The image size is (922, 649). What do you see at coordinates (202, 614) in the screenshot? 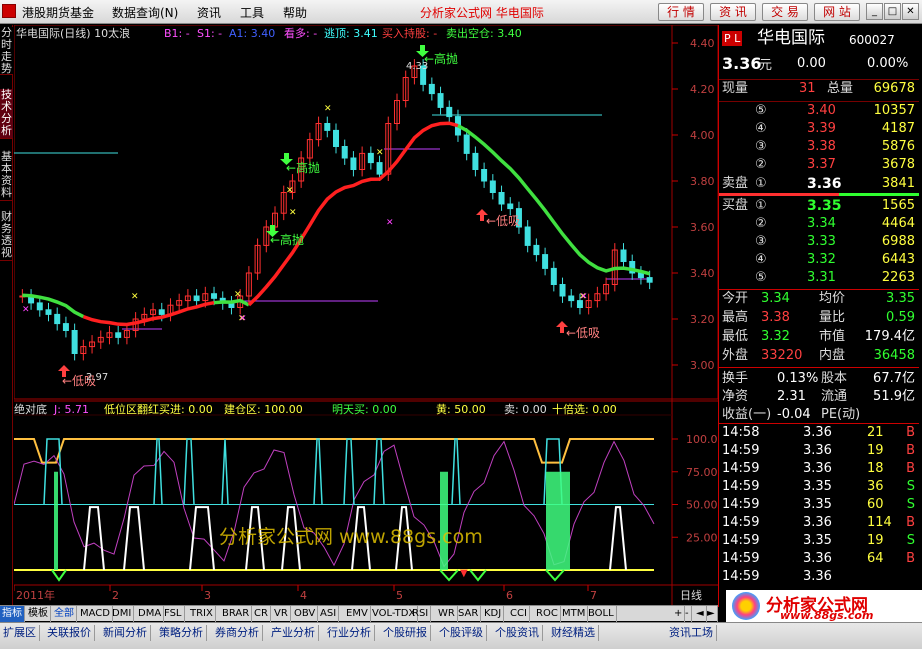
I see `indicator-tab-trix: TRIX` at bounding box center [202, 614].